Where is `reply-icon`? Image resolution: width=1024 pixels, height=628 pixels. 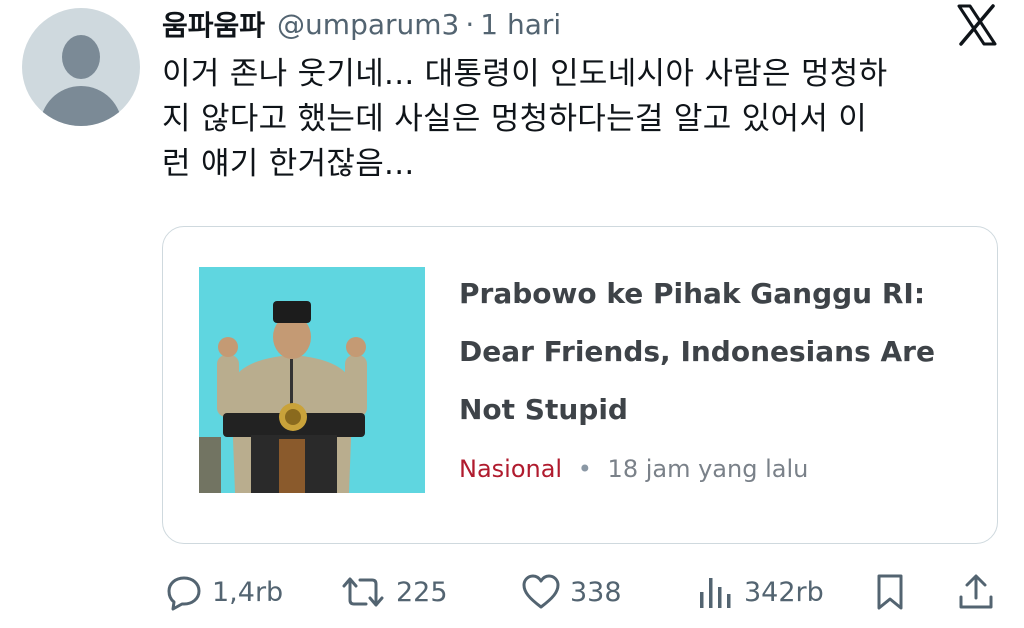
reply-icon is located at coordinates (184, 593).